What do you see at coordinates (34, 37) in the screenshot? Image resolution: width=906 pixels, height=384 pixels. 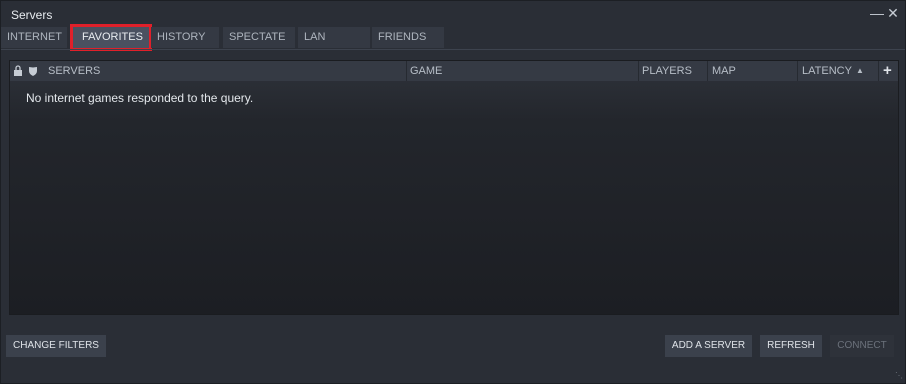 I see `tab-internet: INTERNET` at bounding box center [34, 37].